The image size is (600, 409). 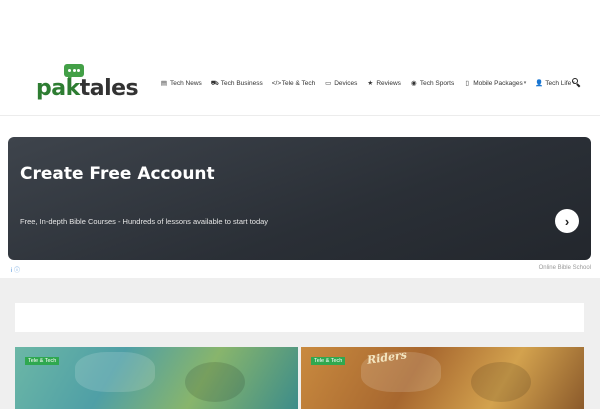 What do you see at coordinates (164, 83) in the screenshot?
I see `news-icon: ▤` at bounding box center [164, 83].